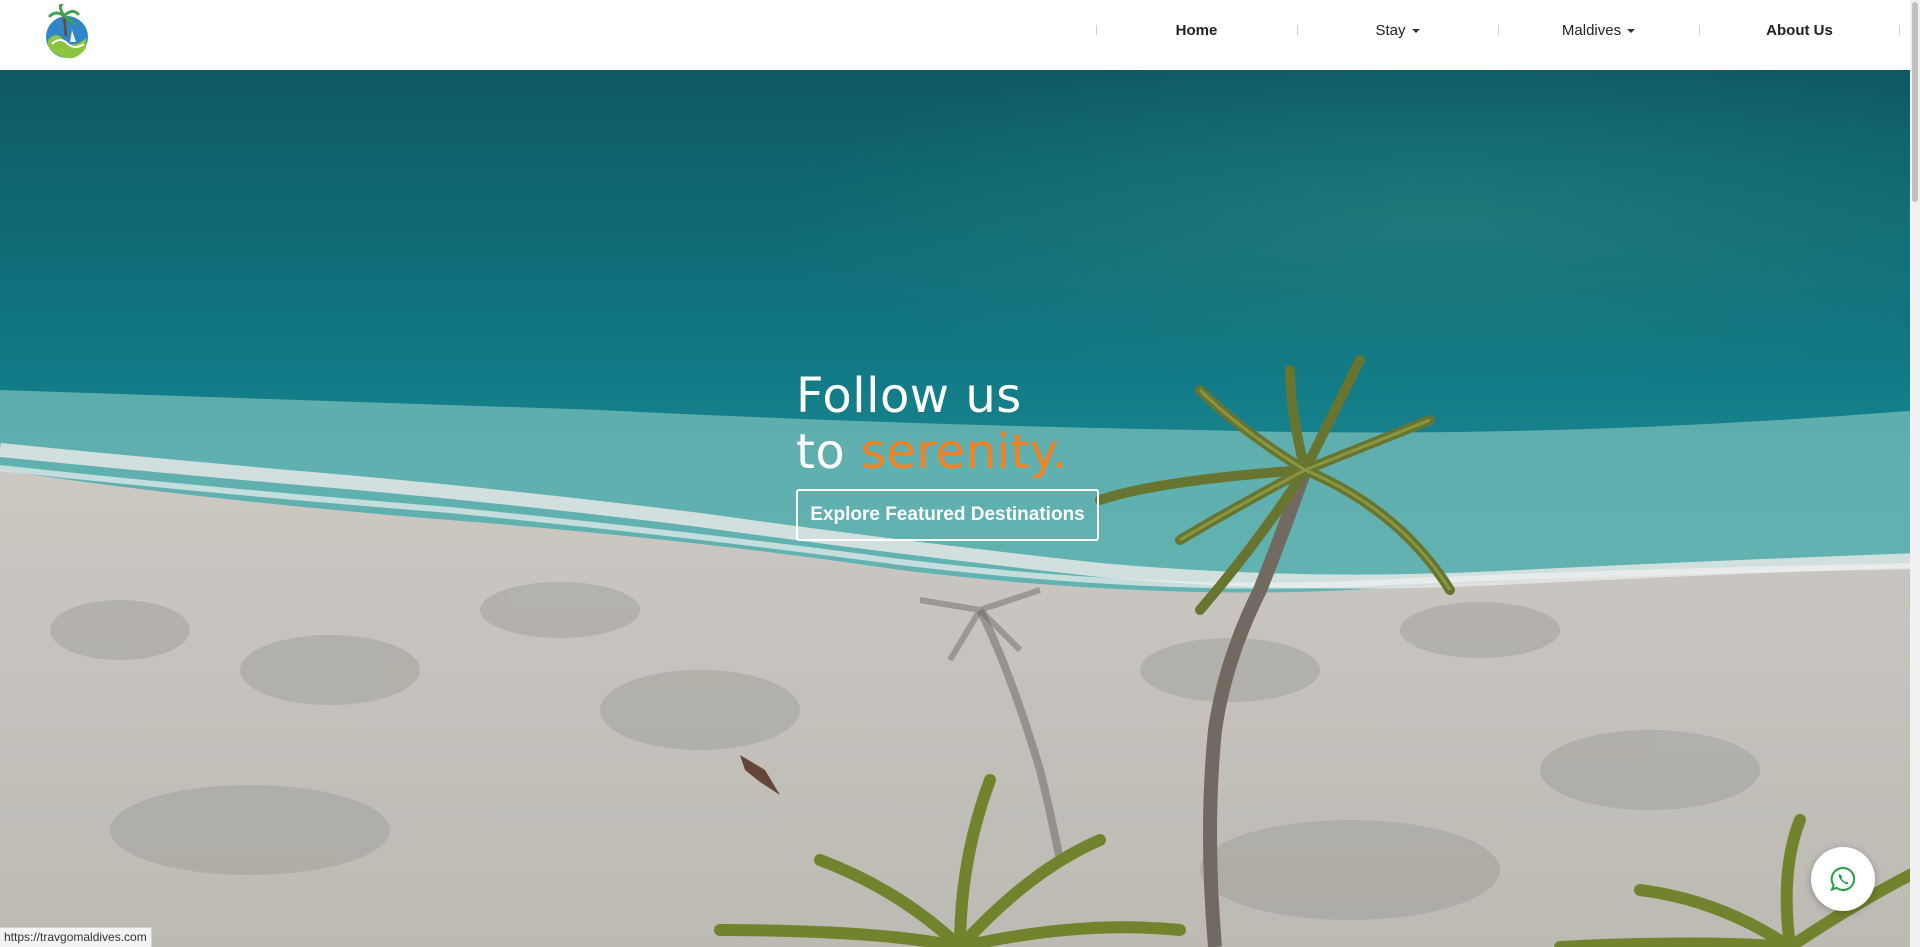  I want to click on nav-stay-label: Stay, so click(1390, 30).